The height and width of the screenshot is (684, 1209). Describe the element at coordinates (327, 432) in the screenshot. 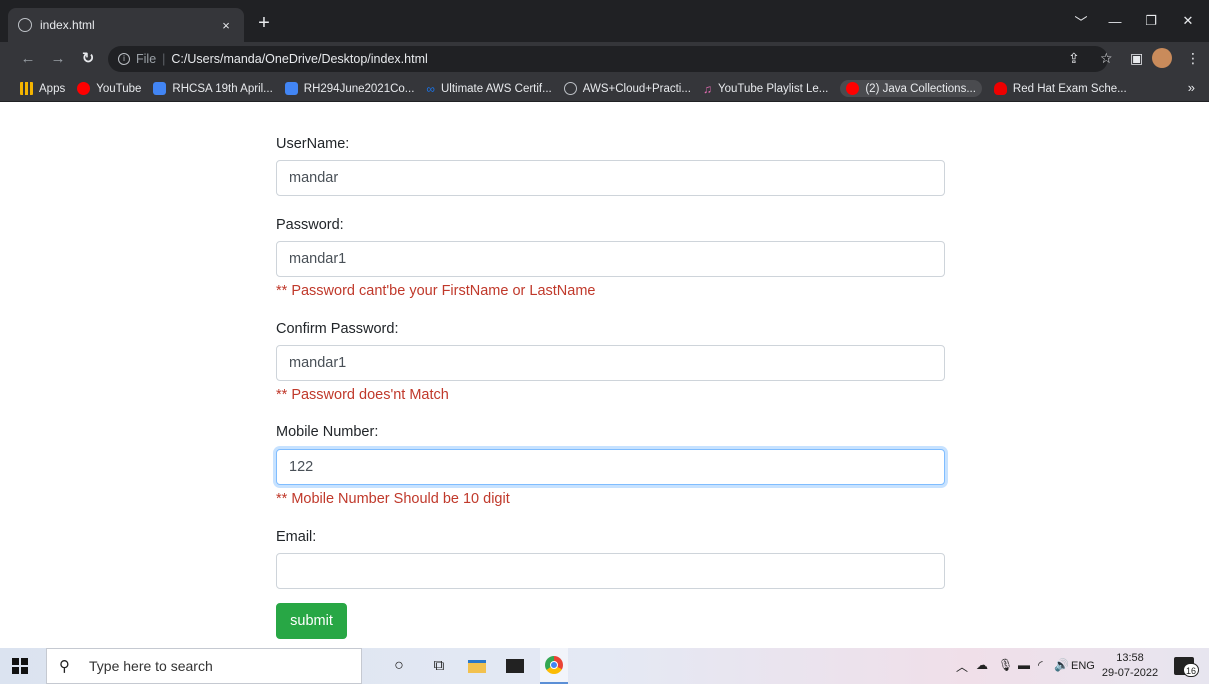

I see `mobile-number-label: Mobile Number:` at that location.